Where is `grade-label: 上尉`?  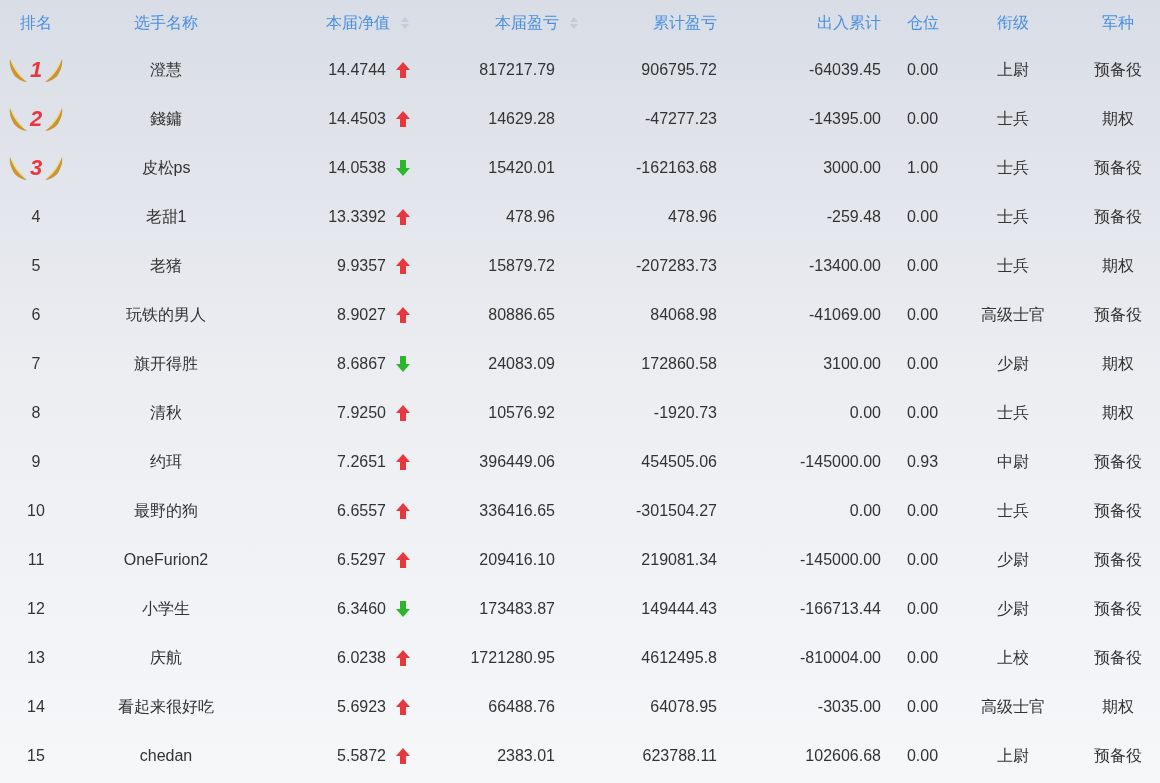 grade-label: 上尉 is located at coordinates (1012, 755).